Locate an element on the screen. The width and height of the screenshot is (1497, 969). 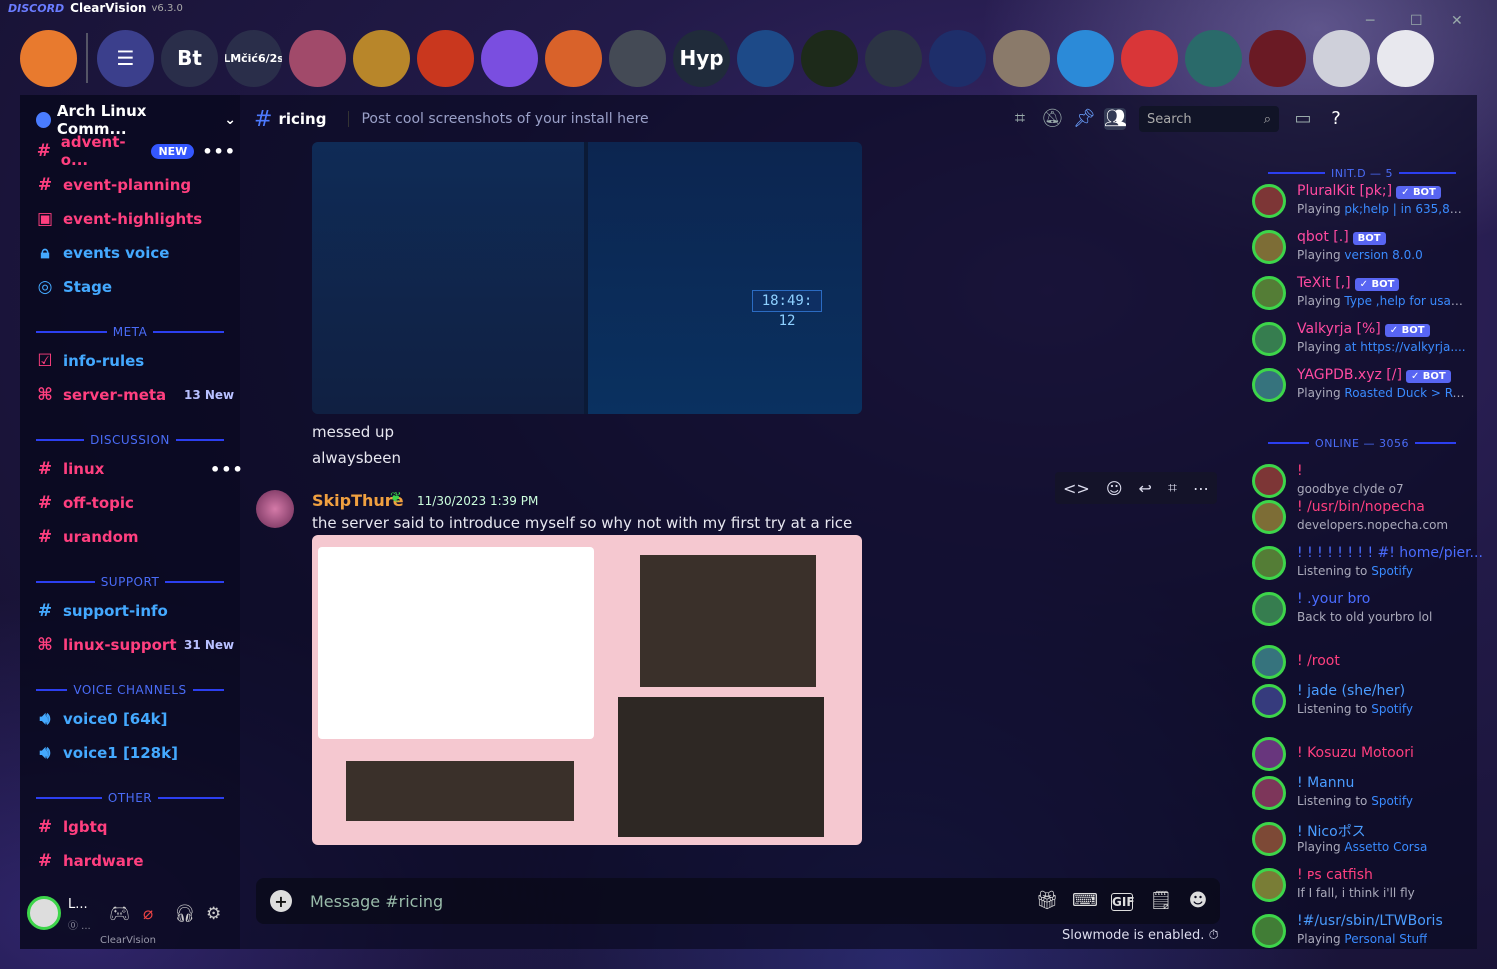
channel-lgbtq: # lgbtq is located at coordinates (136, 827).